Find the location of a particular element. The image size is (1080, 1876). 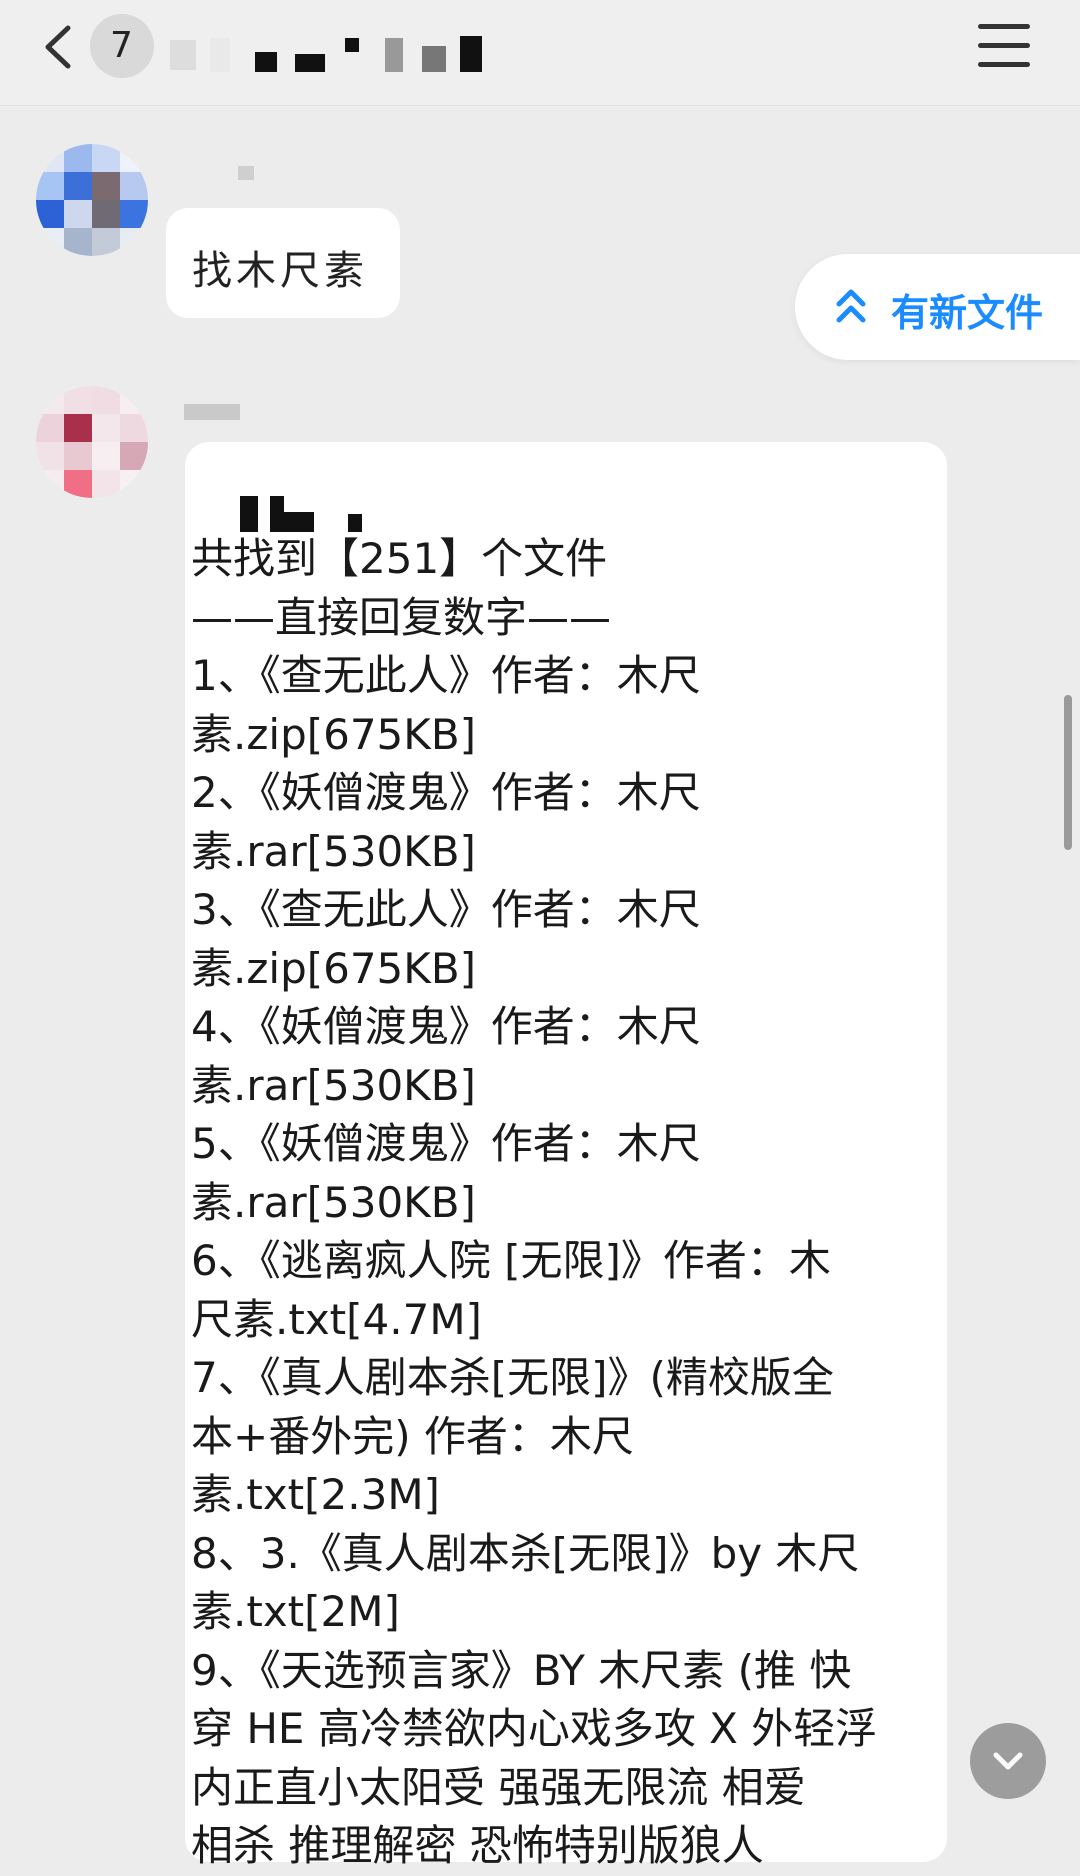

line: 4、《妖僧渡鬼》作者：木尺 is located at coordinates (446, 1026).